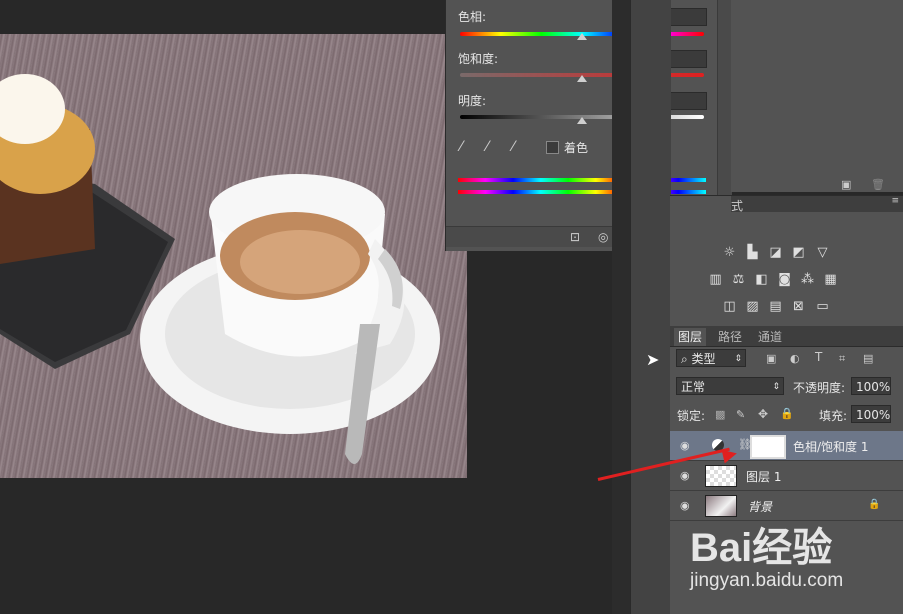 This screenshot has height=614, width=903. I want to click on selective-color-icon: ⊠, so click(798, 306).